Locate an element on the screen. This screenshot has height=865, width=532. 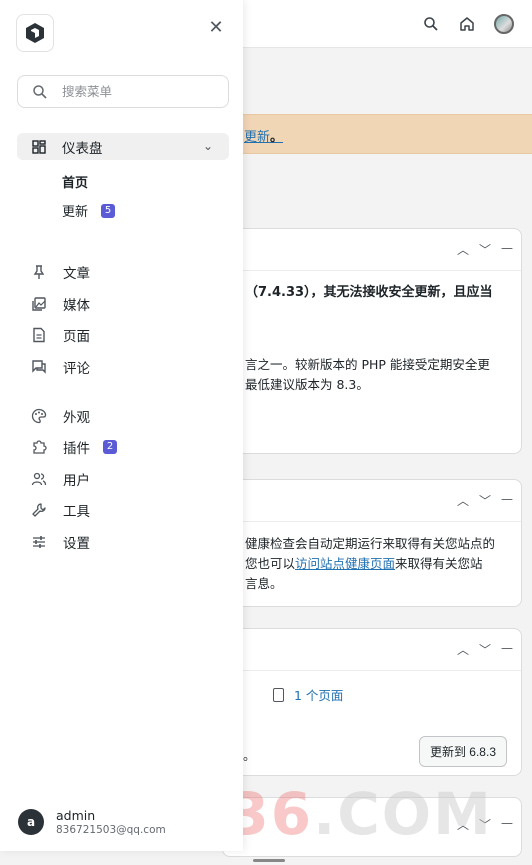
dashboard-icon is located at coordinates (39, 146).